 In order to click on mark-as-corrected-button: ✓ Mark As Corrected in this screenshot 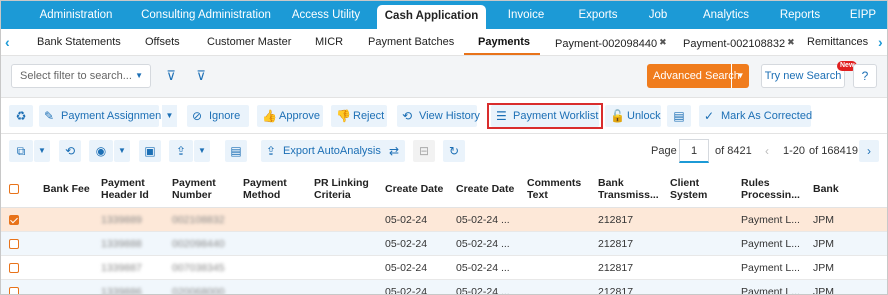, I will do `click(756, 116)`.